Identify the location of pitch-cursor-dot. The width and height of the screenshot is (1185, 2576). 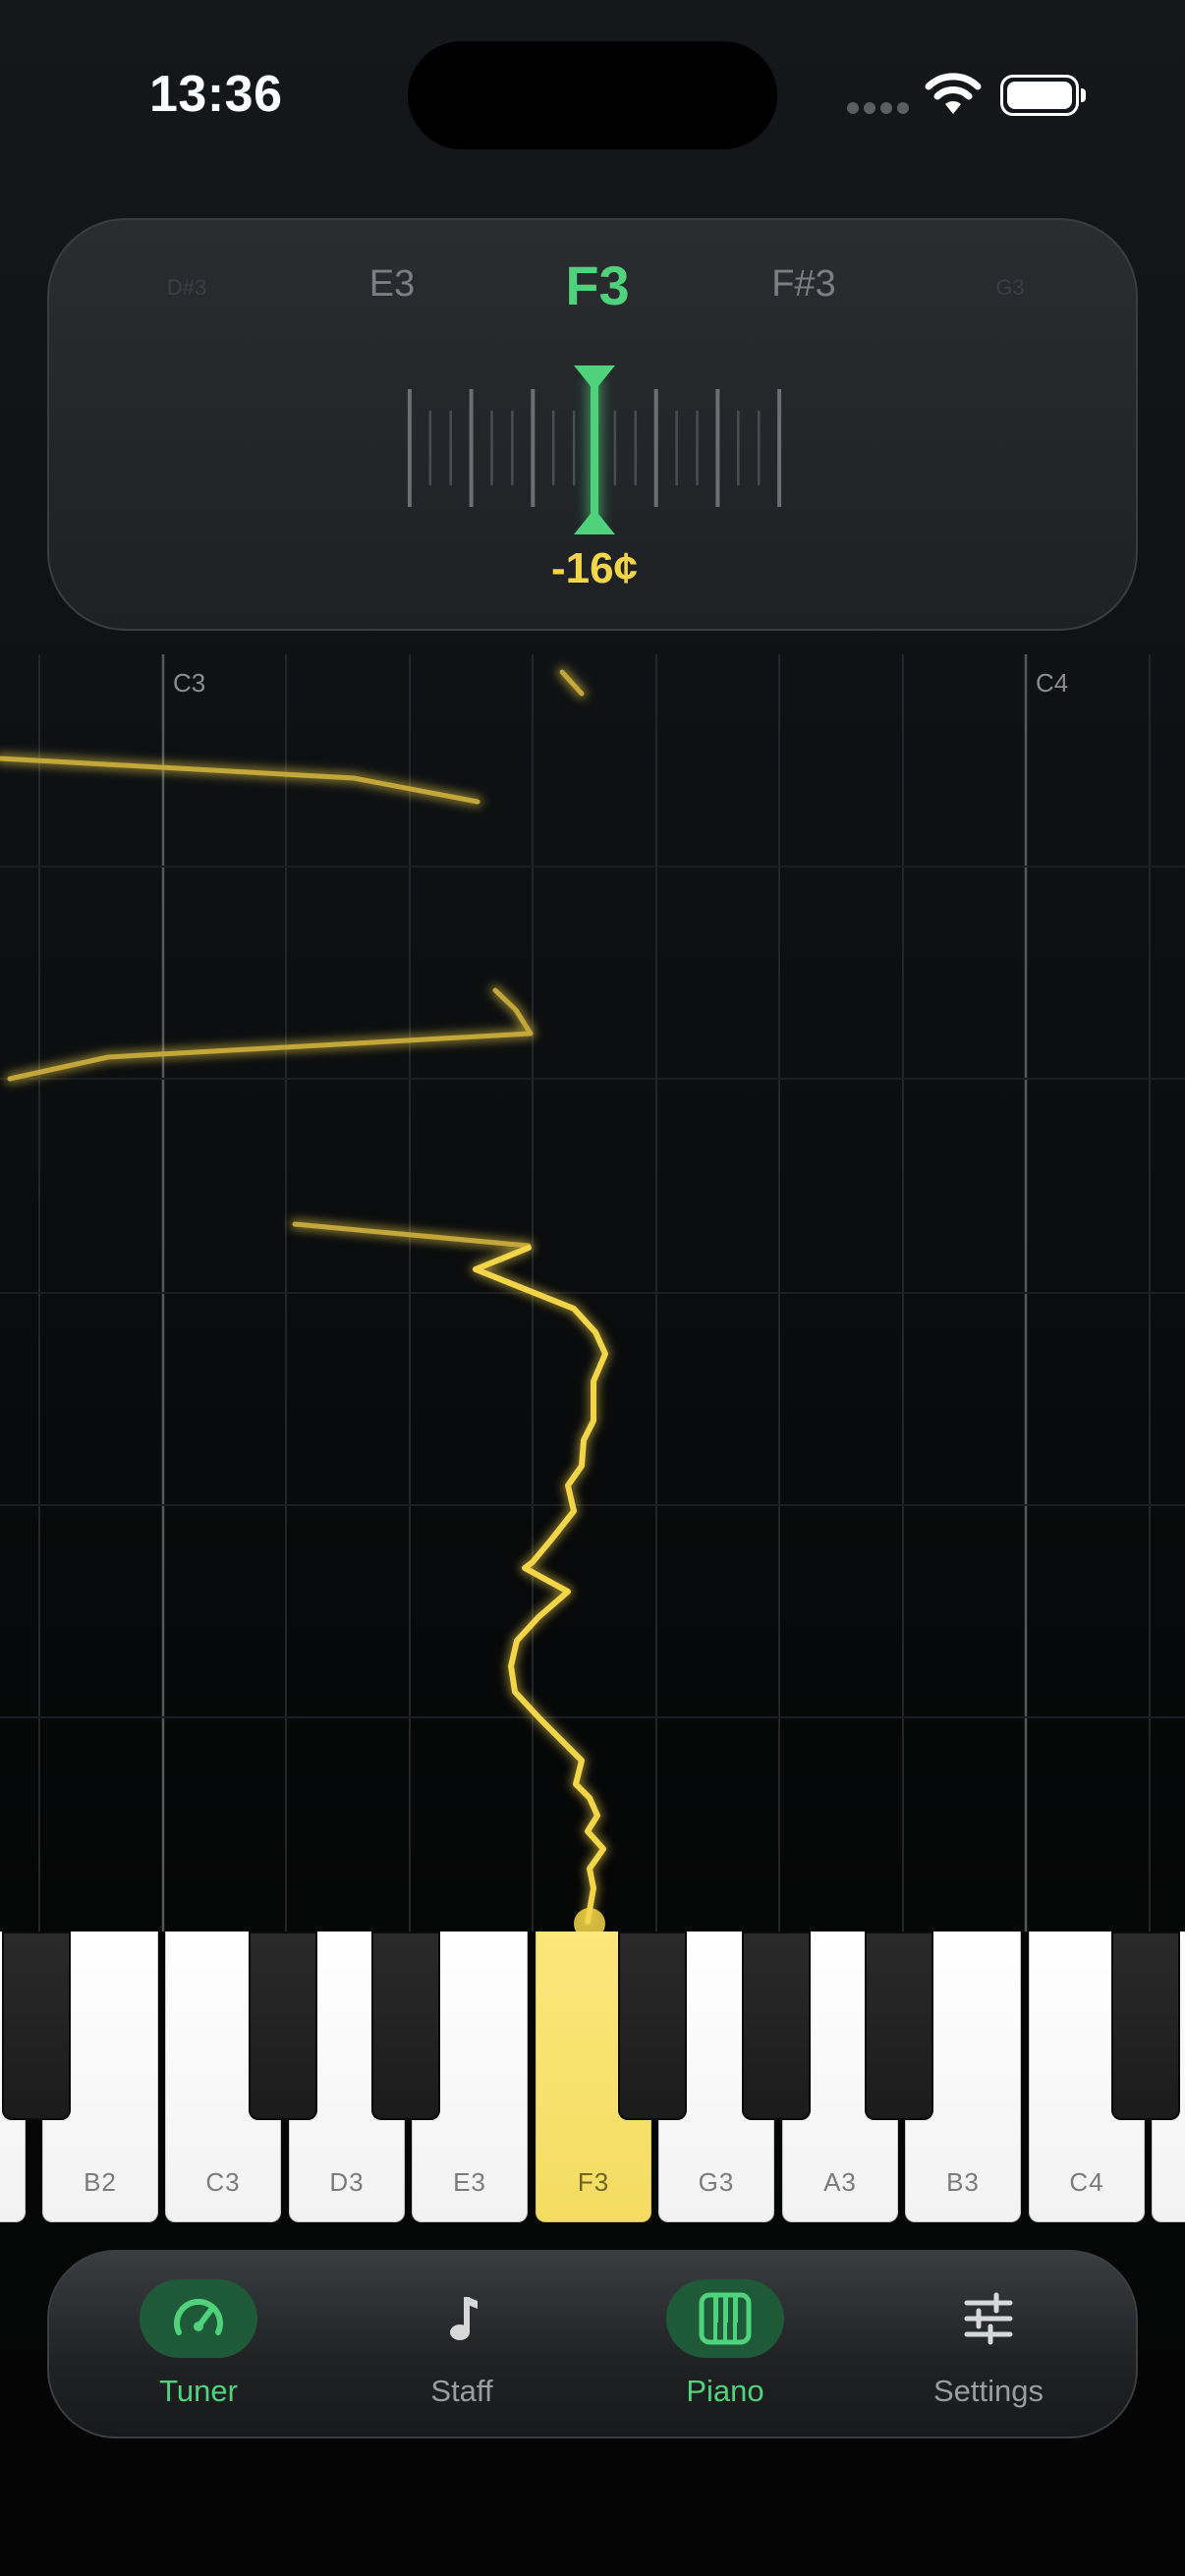
(590, 1920).